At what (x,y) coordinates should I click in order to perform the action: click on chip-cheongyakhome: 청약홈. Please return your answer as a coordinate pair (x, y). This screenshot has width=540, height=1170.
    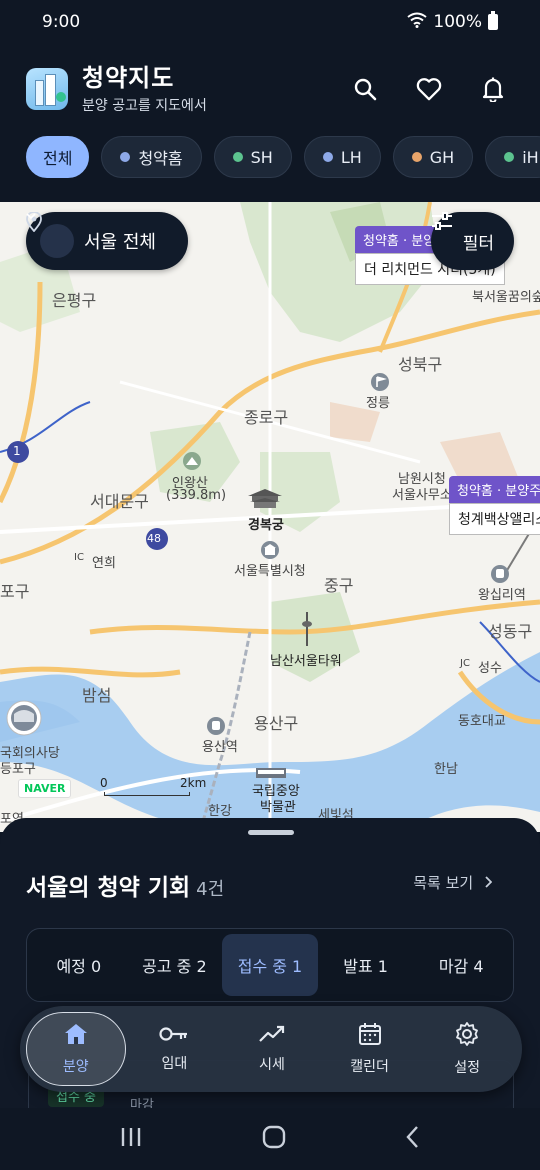
    Looking at the image, I should click on (151, 157).